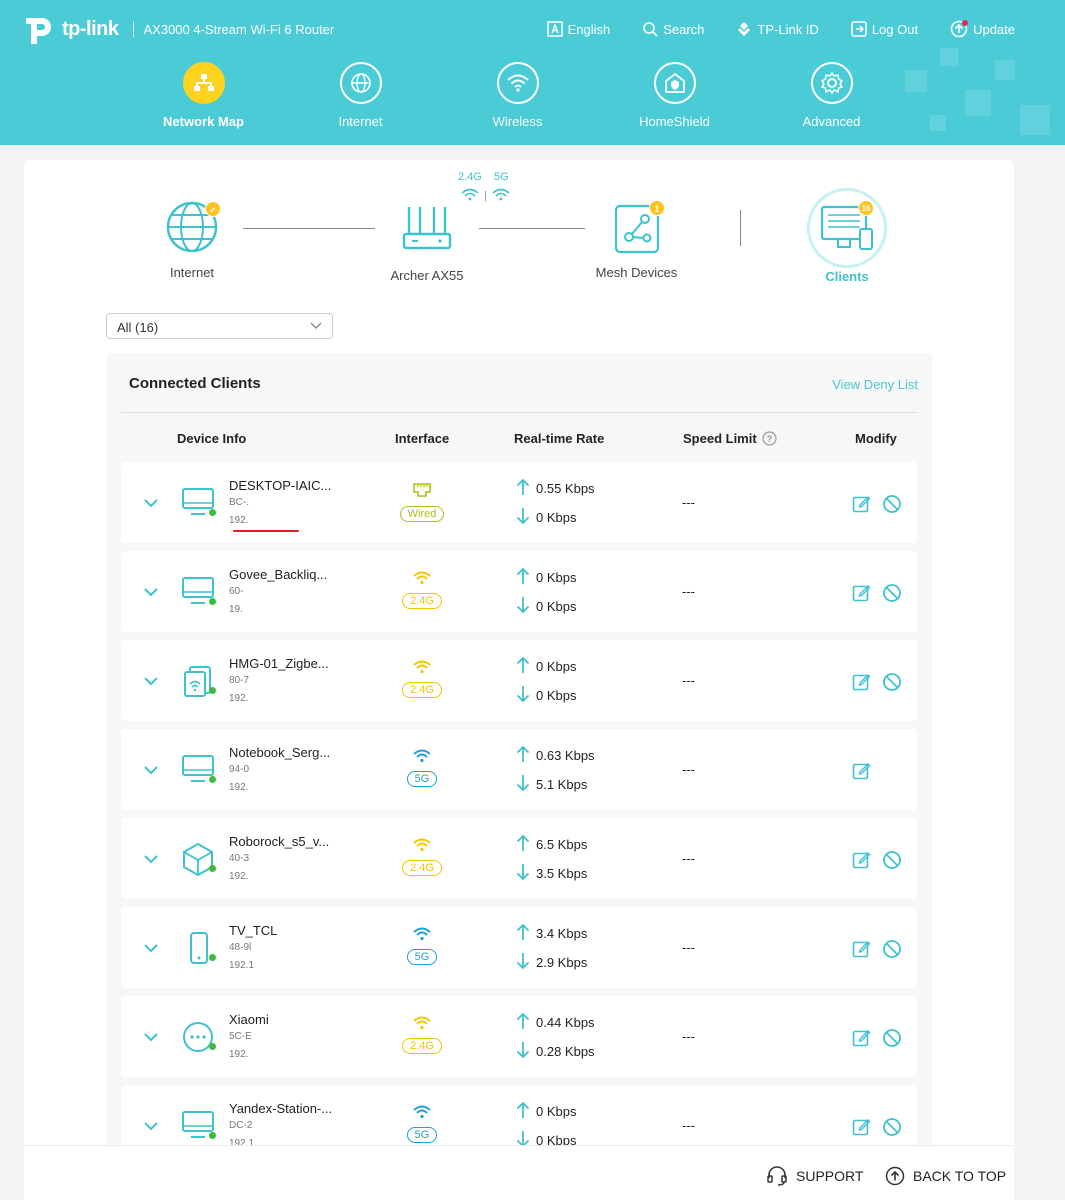  Describe the element at coordinates (192, 272) in the screenshot. I see `topology-internet-label: Internet` at that location.